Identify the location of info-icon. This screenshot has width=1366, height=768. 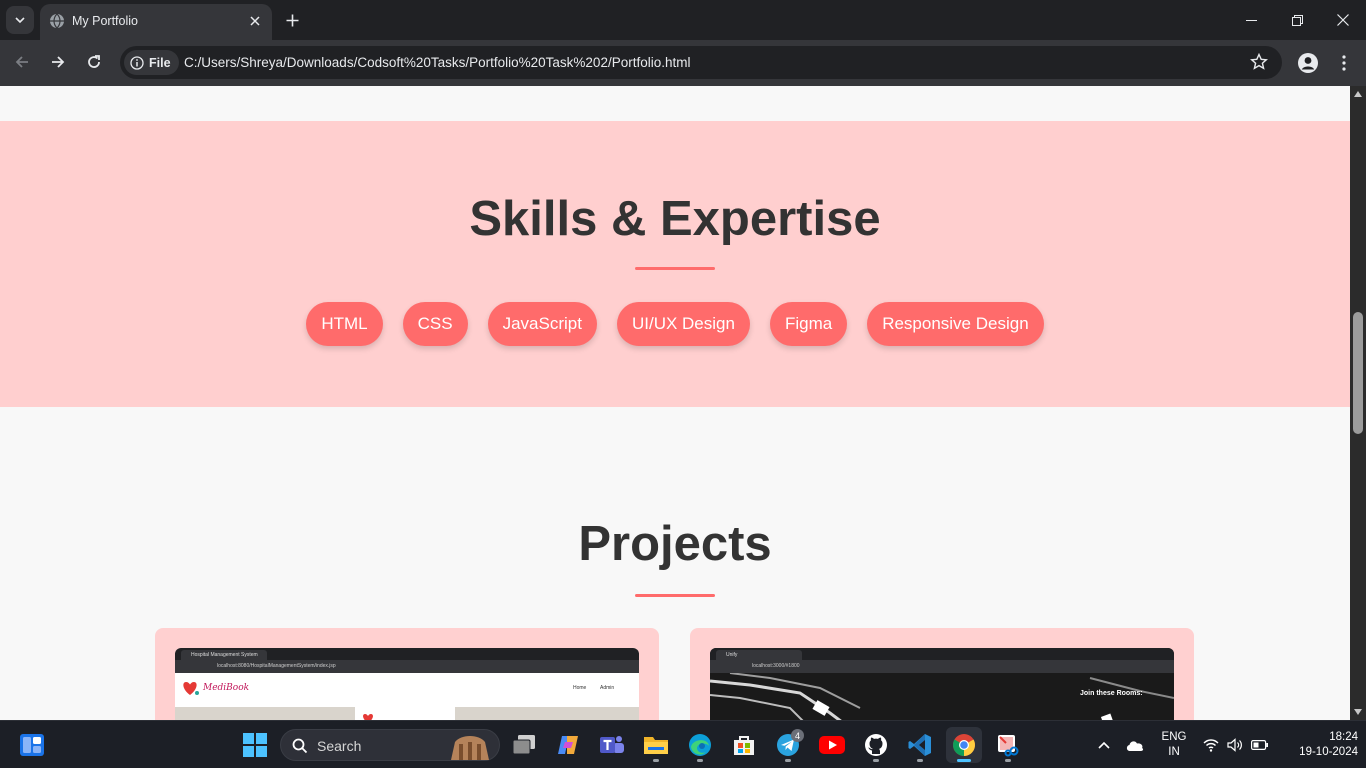
(137, 62).